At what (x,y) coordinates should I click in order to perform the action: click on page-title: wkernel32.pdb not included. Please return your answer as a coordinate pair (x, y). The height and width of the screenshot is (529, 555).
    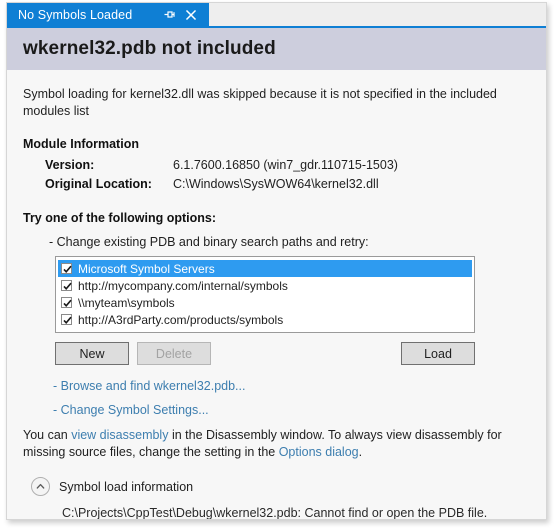
    Looking at the image, I should click on (149, 48).